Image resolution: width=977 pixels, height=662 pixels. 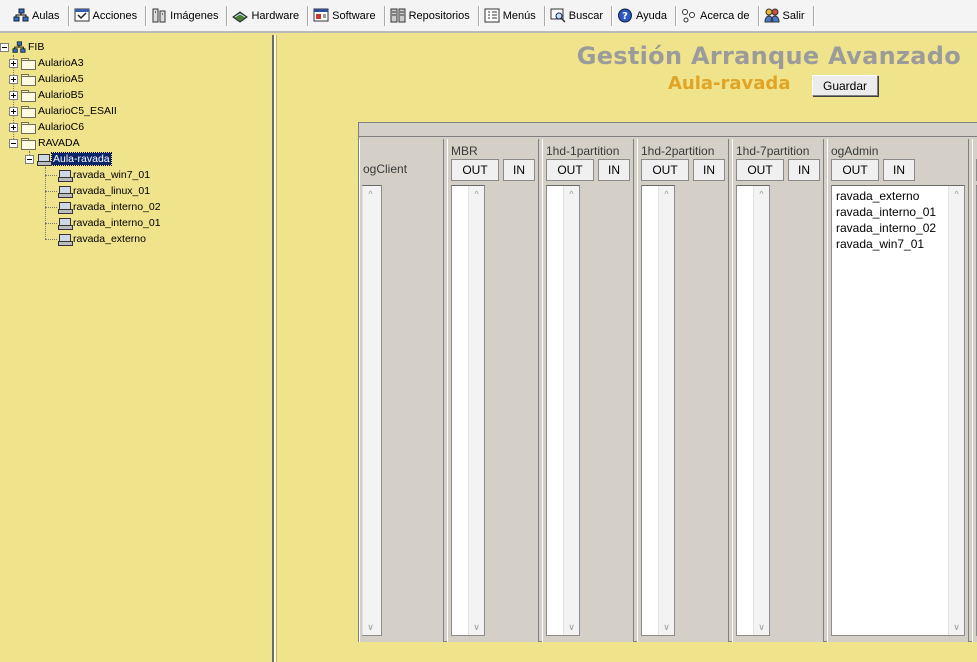 What do you see at coordinates (519, 170) in the screenshot?
I see `mbr-in-button: IN` at bounding box center [519, 170].